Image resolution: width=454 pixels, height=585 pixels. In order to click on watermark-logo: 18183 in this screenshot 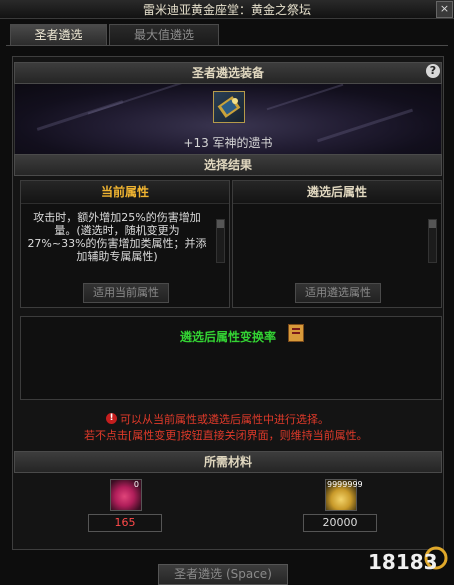, I will do `click(407, 558)`.